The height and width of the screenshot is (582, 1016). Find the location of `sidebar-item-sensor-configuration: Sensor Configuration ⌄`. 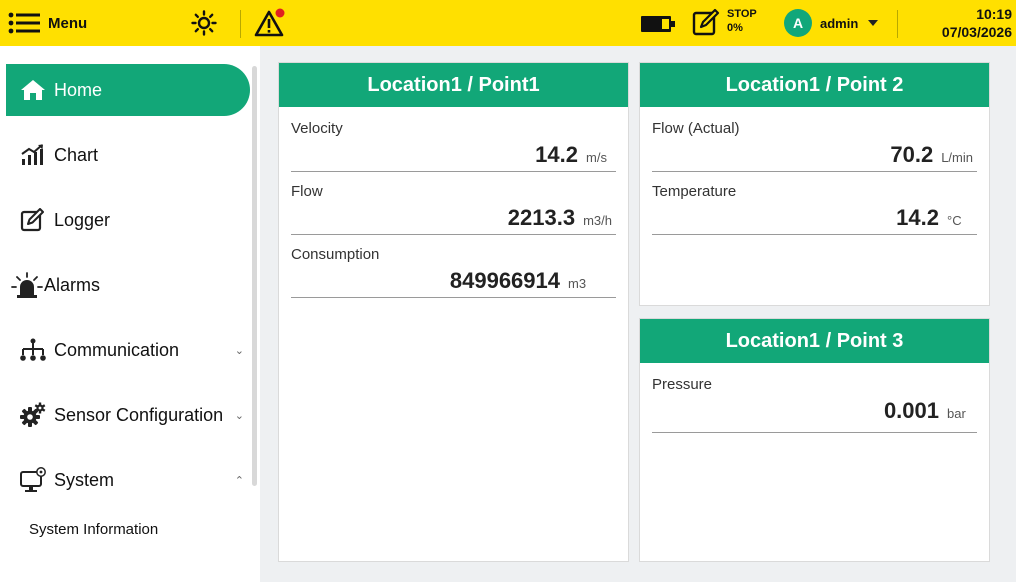

sidebar-item-sensor-configuration: Sensor Configuration ⌄ is located at coordinates (128, 415).